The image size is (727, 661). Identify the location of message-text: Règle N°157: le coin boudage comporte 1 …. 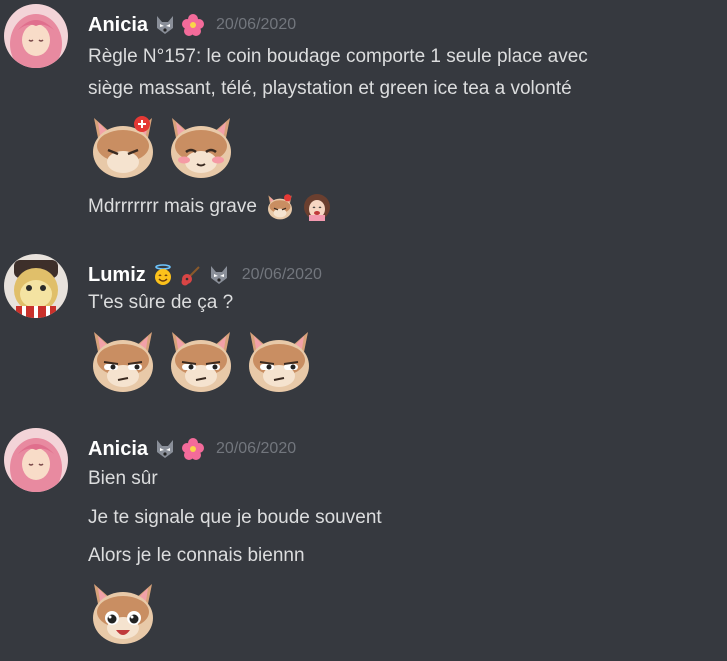
(338, 56).